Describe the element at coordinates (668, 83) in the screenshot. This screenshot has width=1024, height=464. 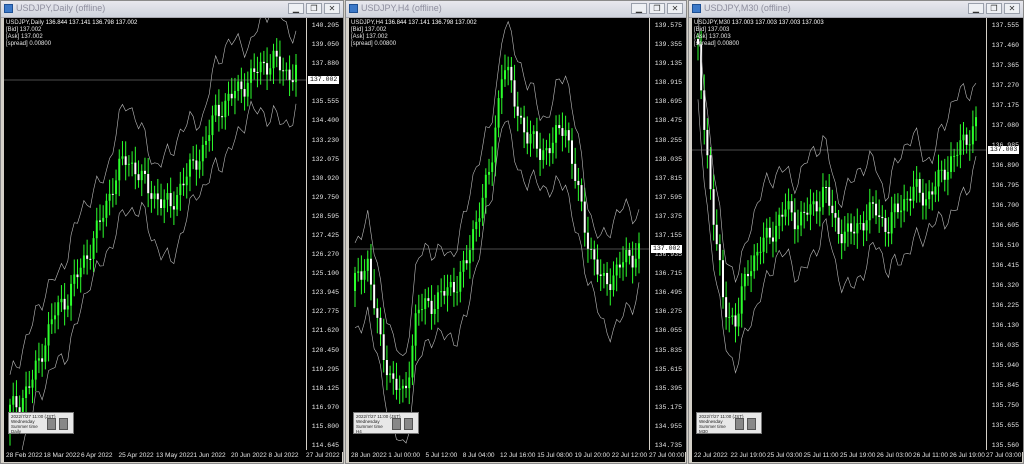
I see `price-tick-label: 138.915` at that location.